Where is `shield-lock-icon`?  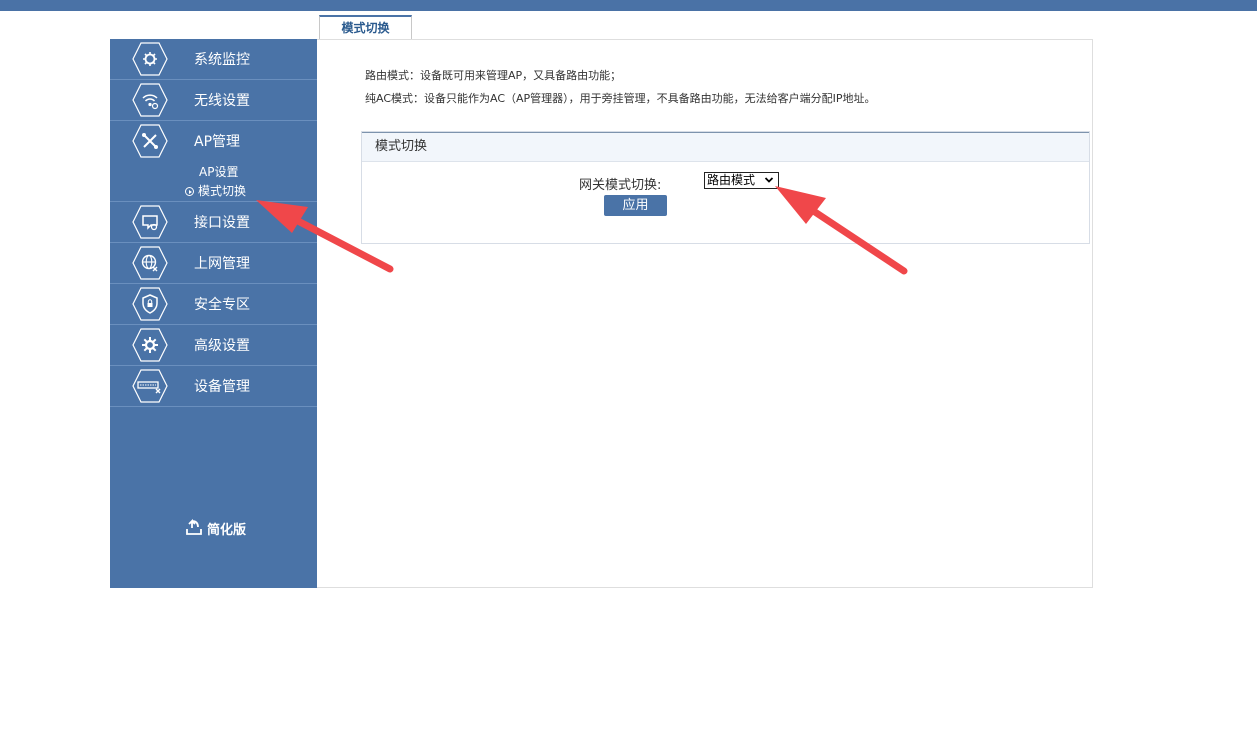 shield-lock-icon is located at coordinates (150, 304).